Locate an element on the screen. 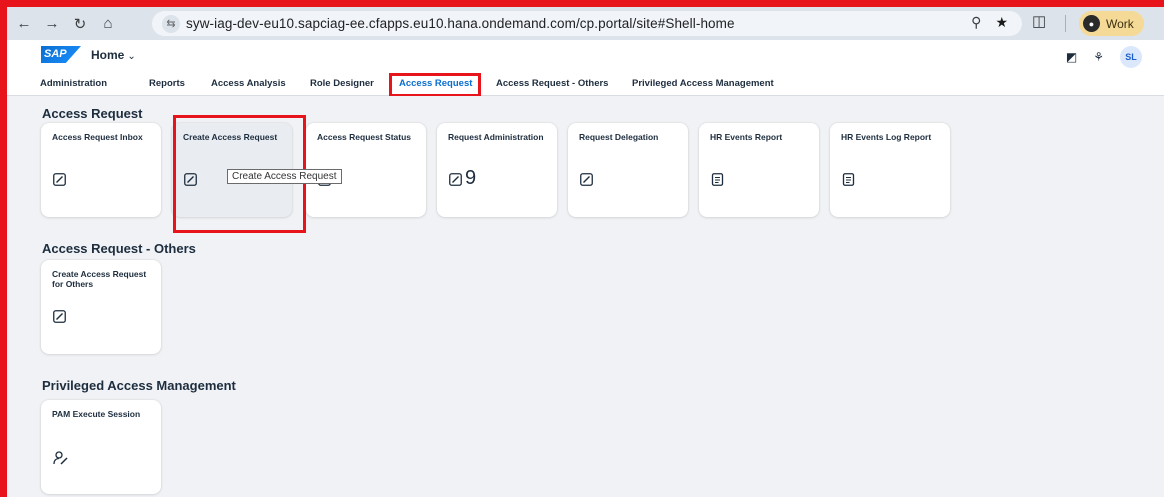  tab-reports: Reports is located at coordinates (167, 83).